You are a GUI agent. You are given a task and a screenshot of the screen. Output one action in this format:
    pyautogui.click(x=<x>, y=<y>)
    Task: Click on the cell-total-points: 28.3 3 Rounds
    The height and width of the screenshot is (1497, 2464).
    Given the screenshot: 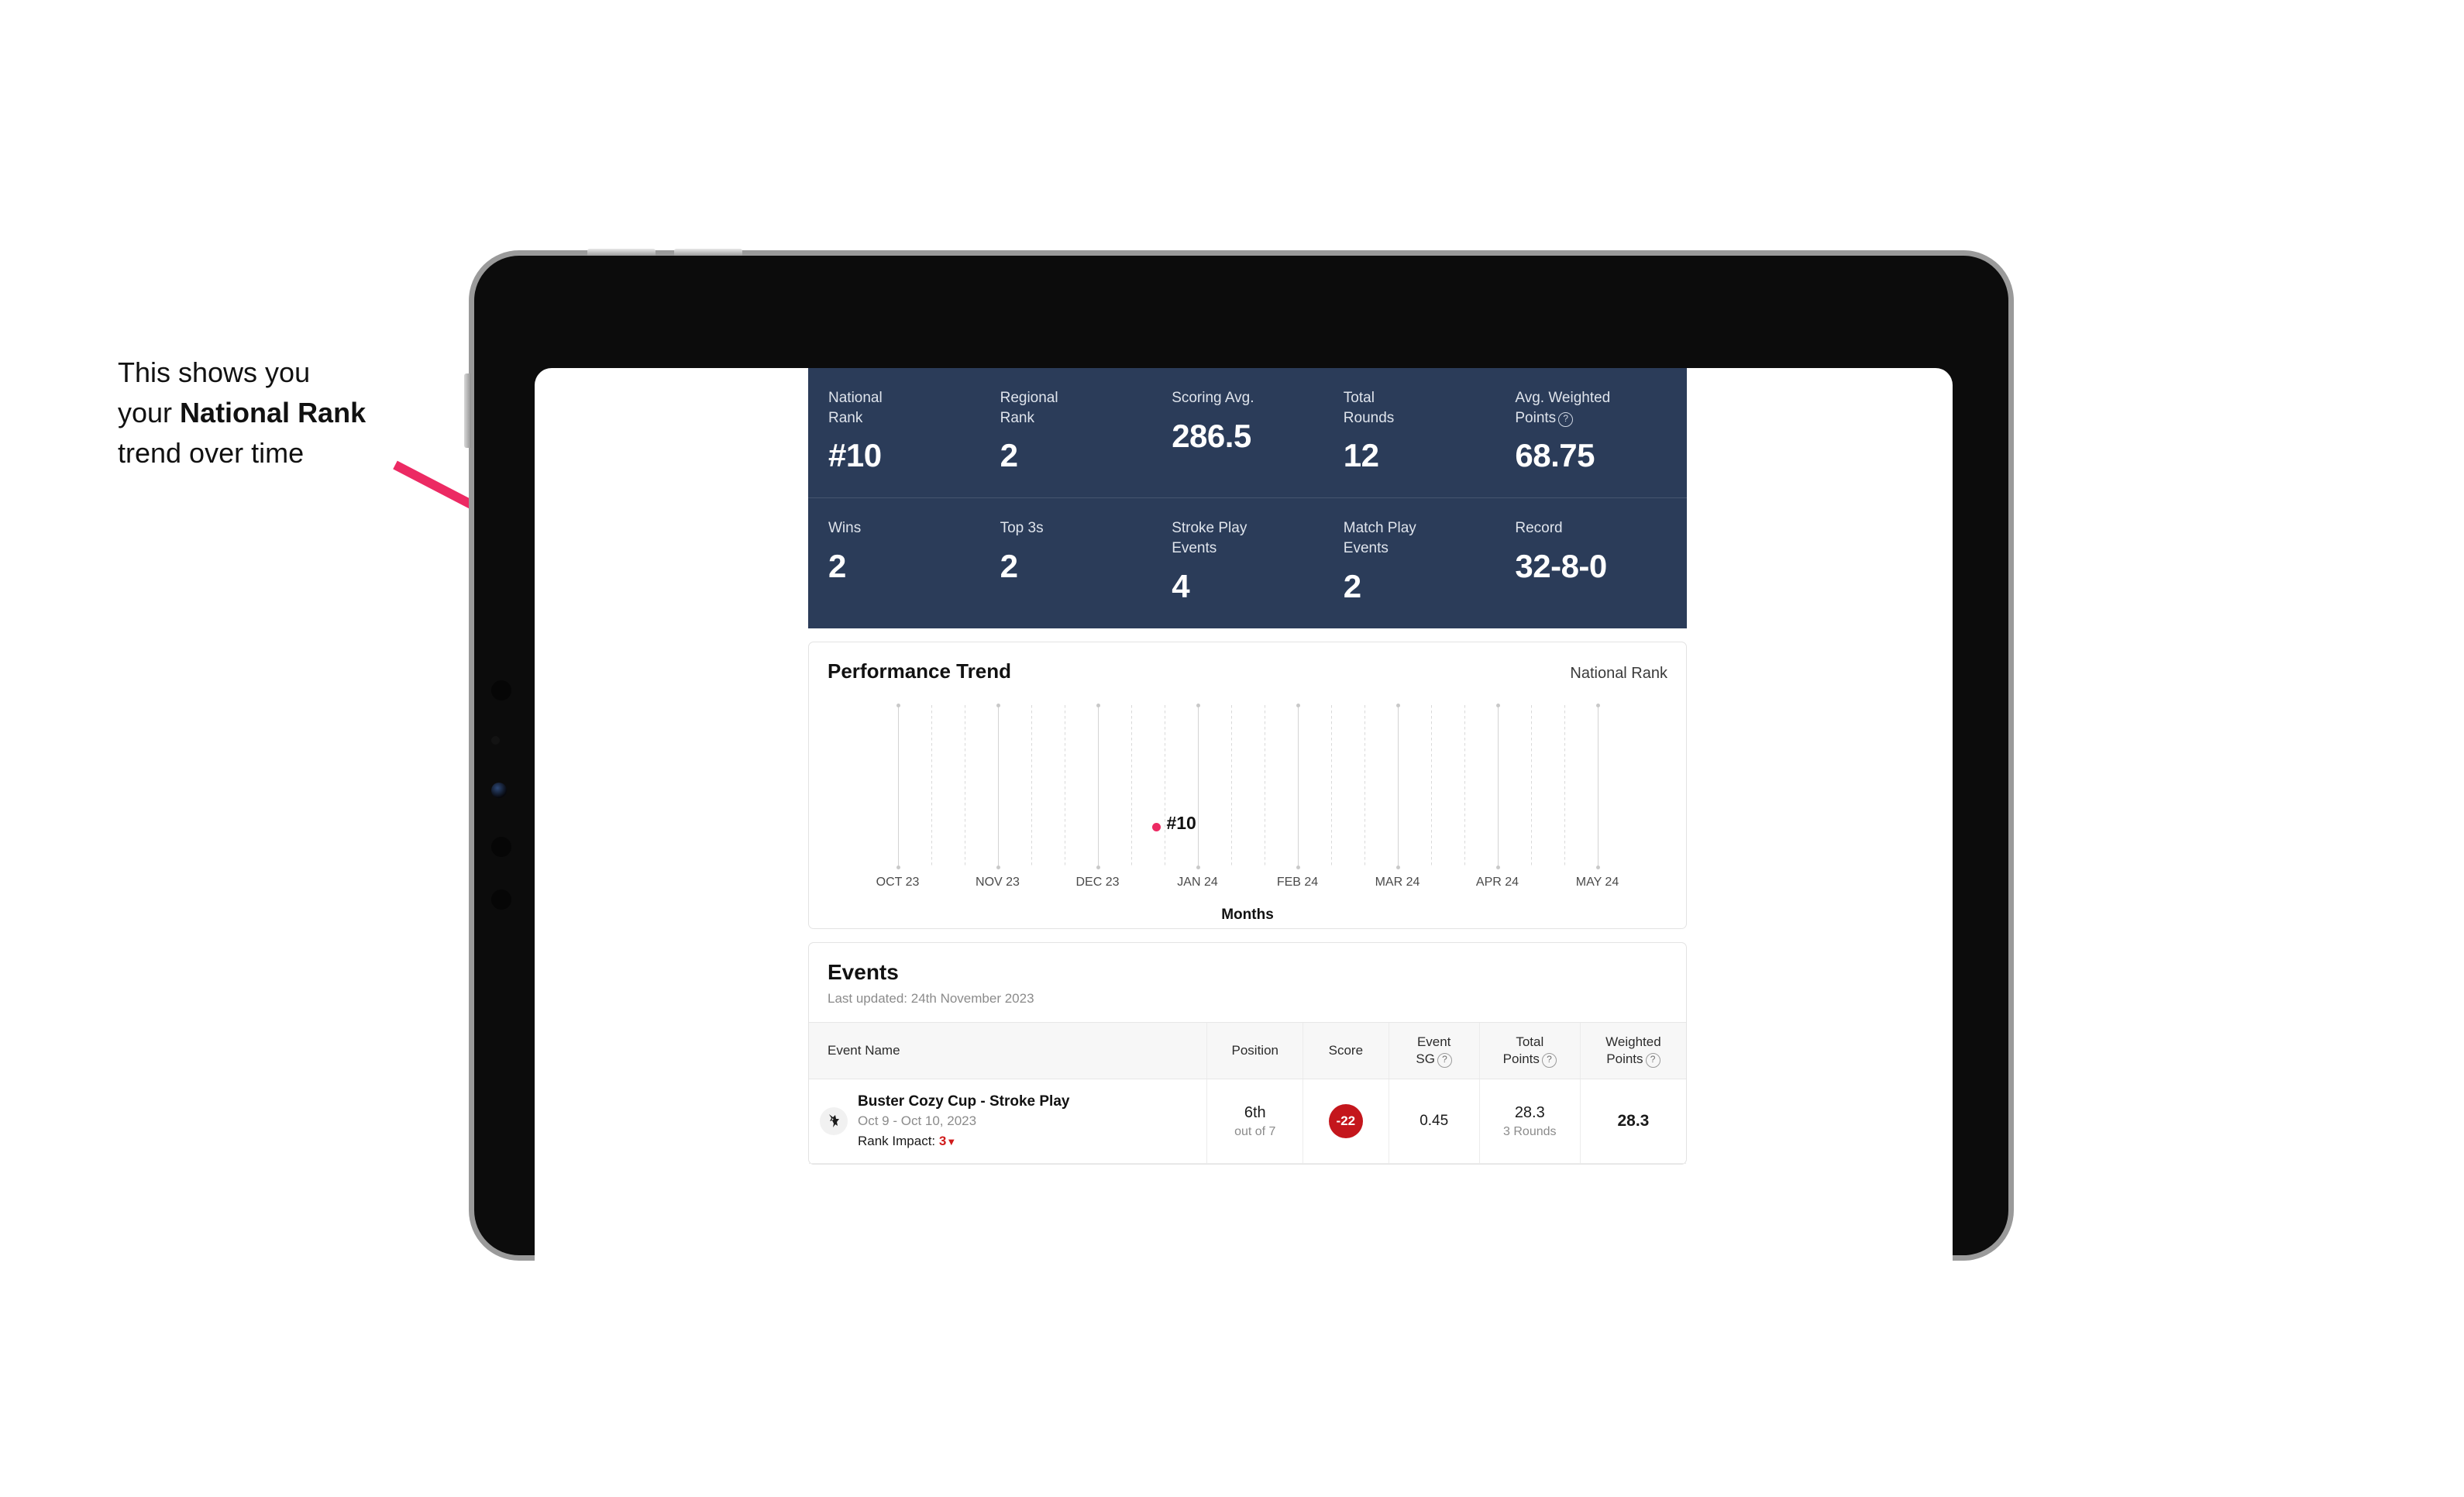 What is the action you would take?
    pyautogui.click(x=1529, y=1122)
    